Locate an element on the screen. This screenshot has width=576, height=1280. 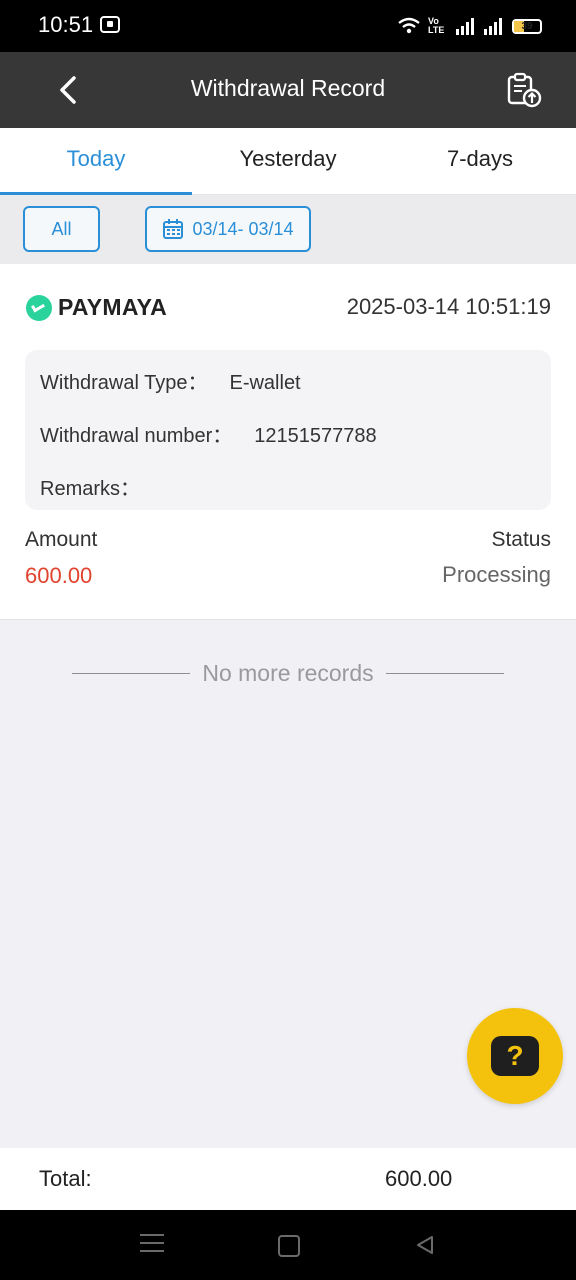
help-icon: ? is located at coordinates (515, 1056).